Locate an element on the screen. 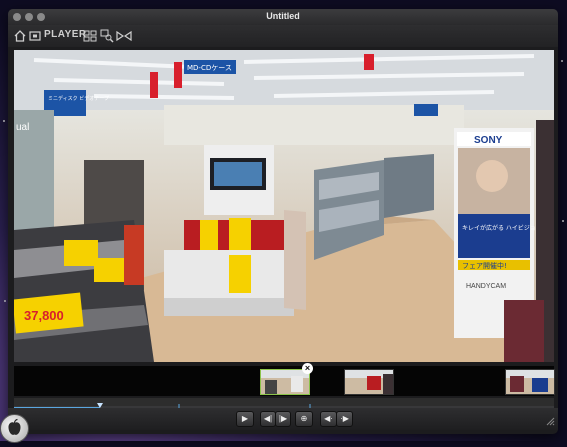 The image size is (567, 447). title-bar: Untitled is located at coordinates (283, 17).